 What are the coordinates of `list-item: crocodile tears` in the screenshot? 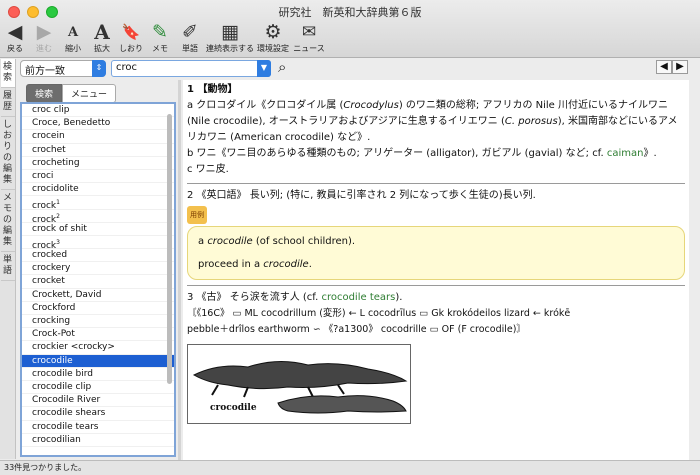 It's located at (98, 427).